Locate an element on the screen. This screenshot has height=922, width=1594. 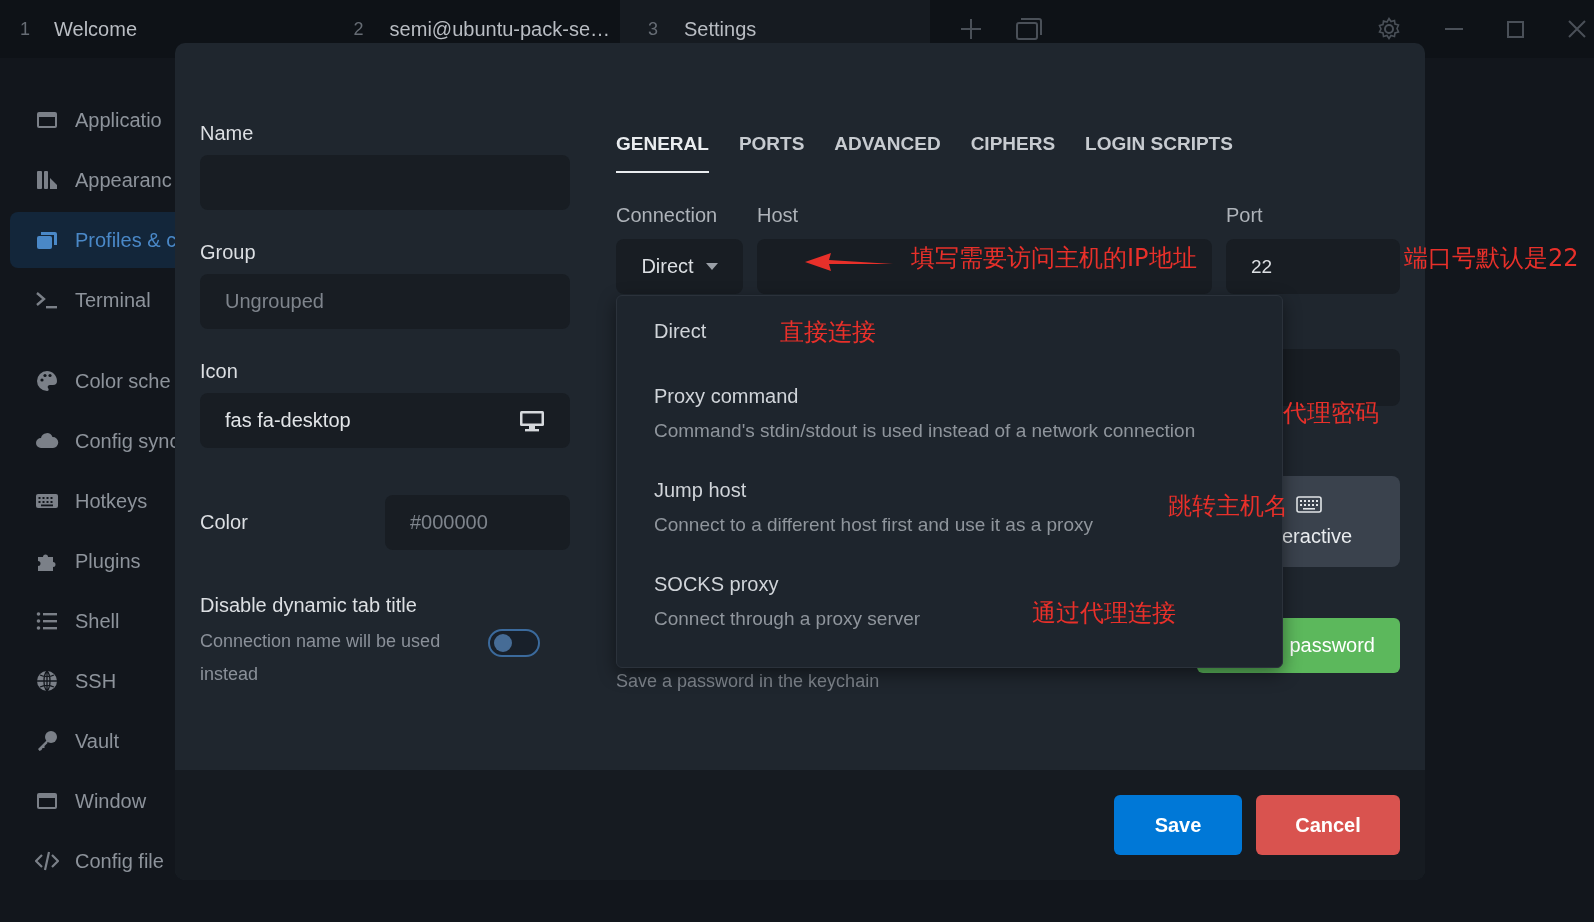
field-label: Host is located at coordinates (778, 215).